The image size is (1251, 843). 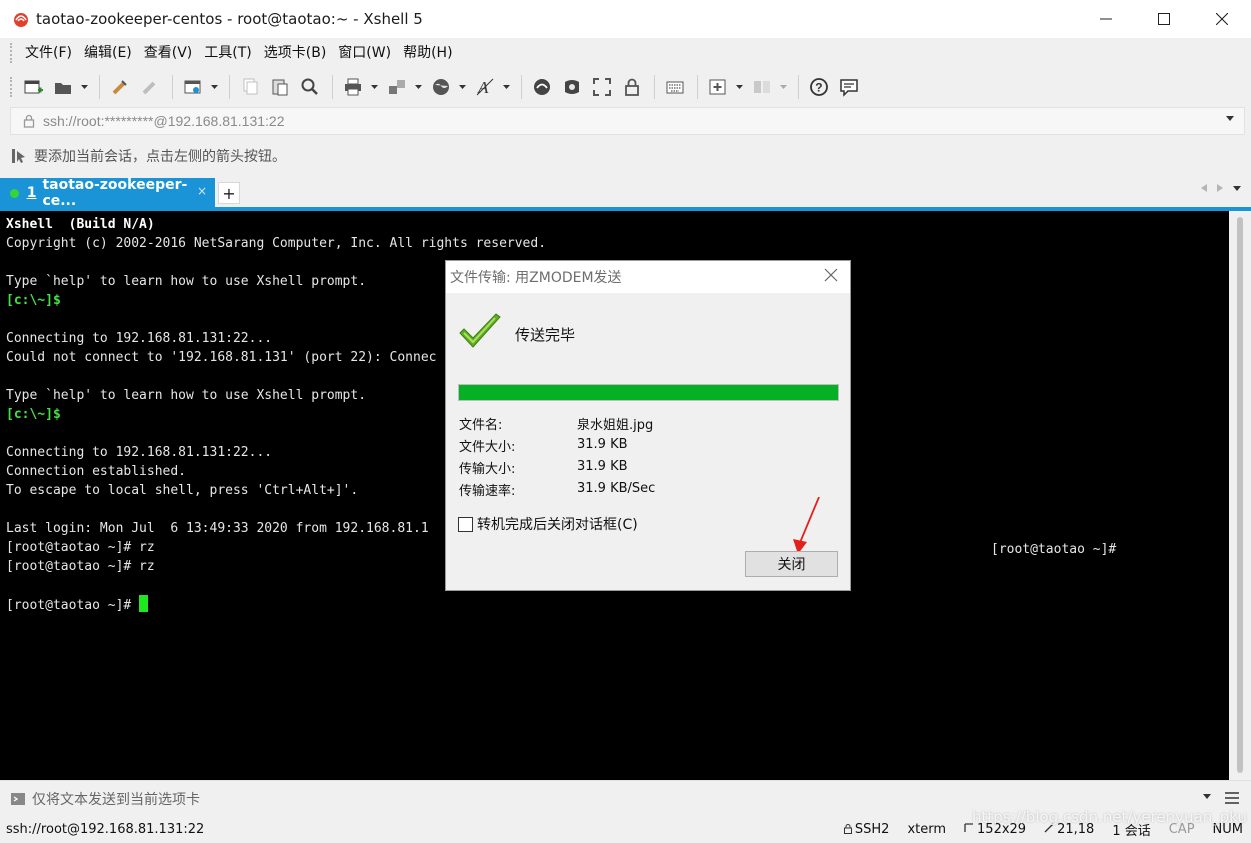 I want to click on minimize-button, so click(x=1106, y=19).